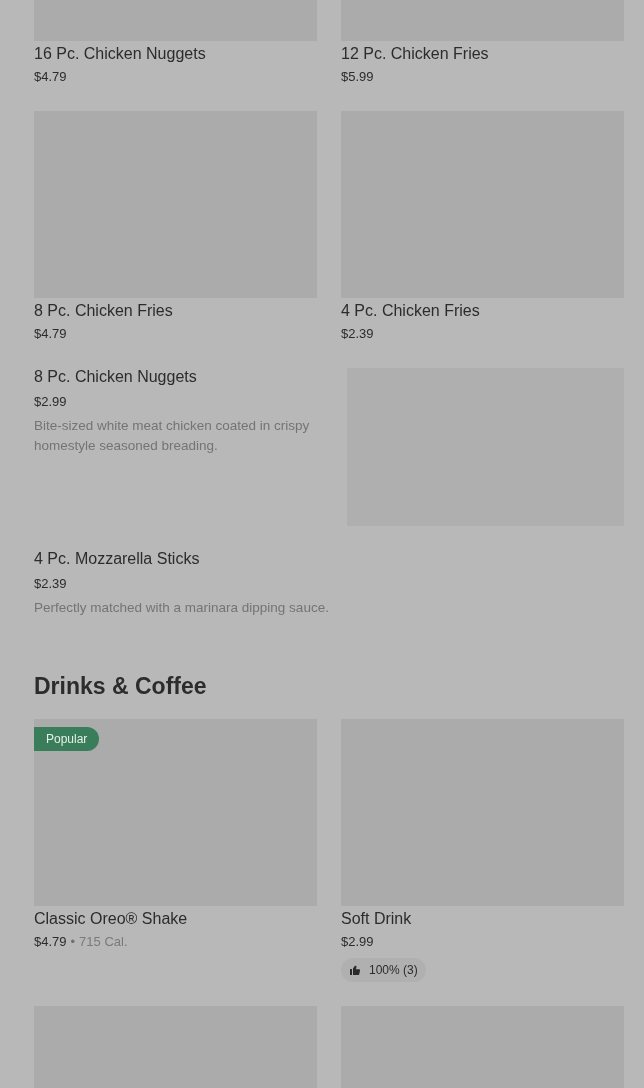 The width and height of the screenshot is (644, 1088). I want to click on item-calories: 715 Cal., so click(103, 942).